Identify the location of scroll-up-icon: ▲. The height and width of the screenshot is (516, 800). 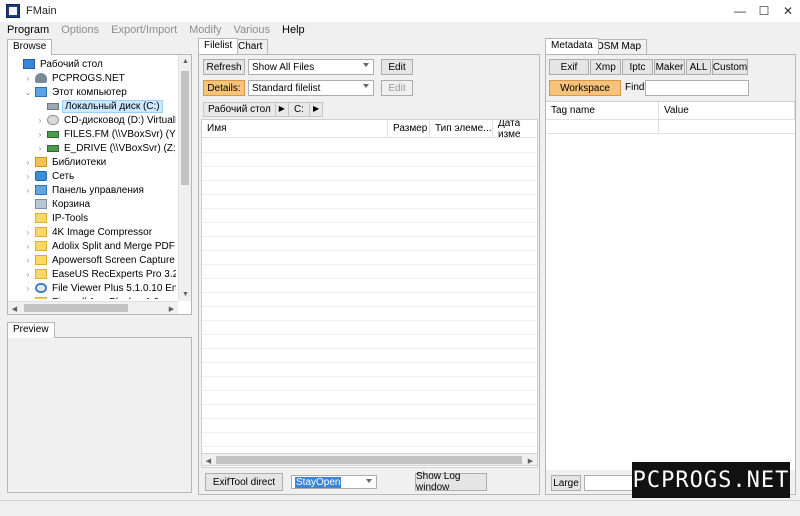
(185, 61).